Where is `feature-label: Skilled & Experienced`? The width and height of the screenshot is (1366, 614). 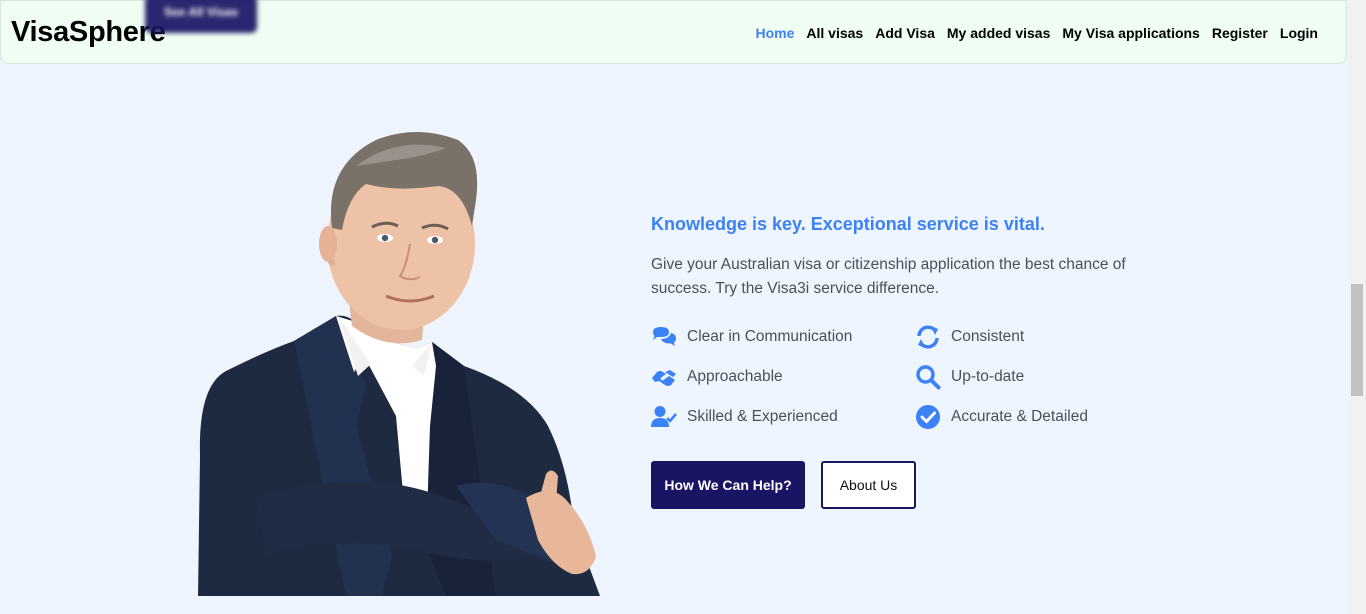 feature-label: Skilled & Experienced is located at coordinates (762, 416).